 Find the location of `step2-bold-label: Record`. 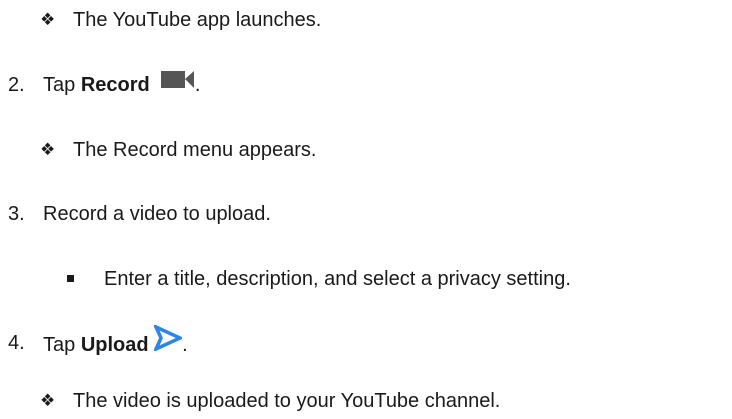

step2-bold-label: Record is located at coordinates (115, 85).